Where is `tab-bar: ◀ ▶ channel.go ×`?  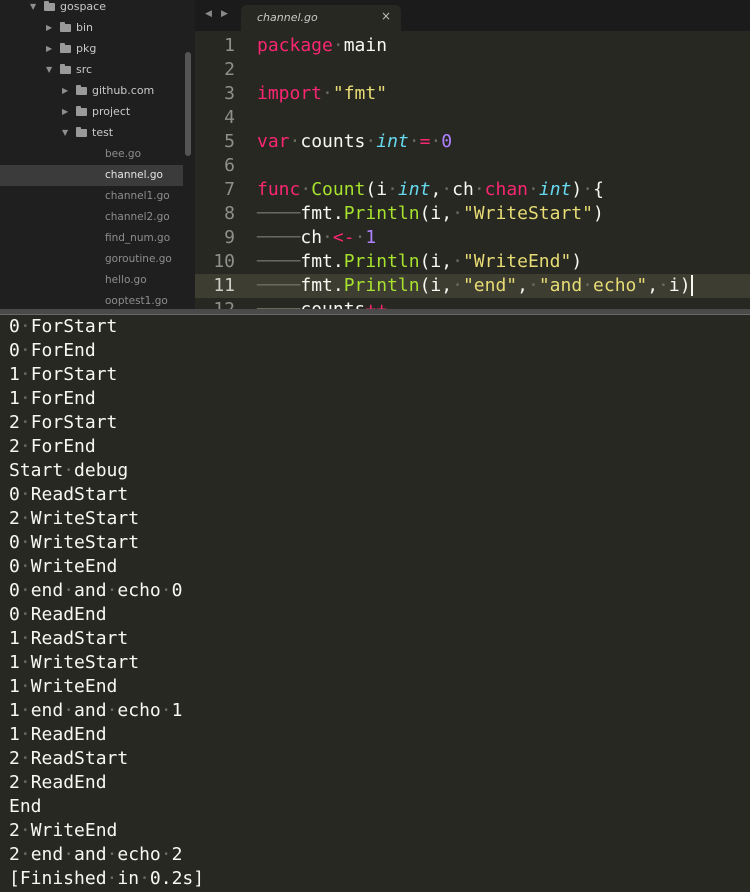 tab-bar: ◀ ▶ channel.go × is located at coordinates (472, 16).